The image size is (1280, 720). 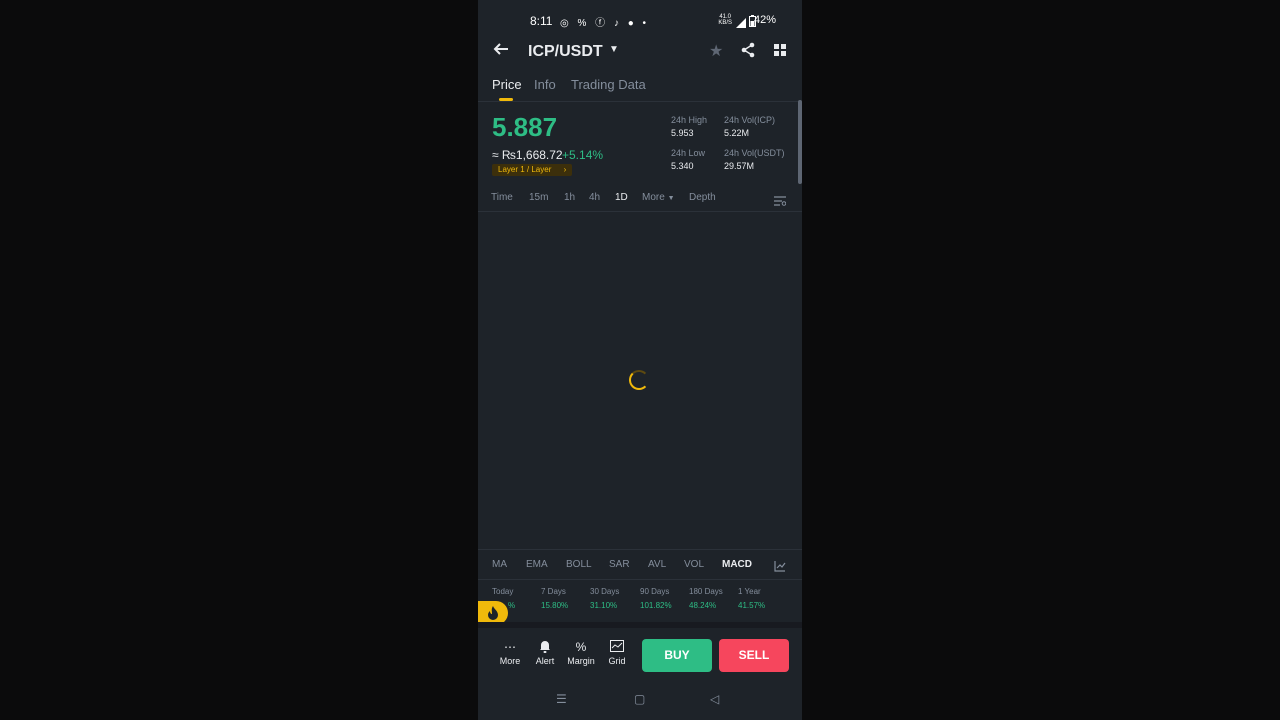 What do you see at coordinates (739, 166) in the screenshot?
I see `vol-usdt-value: 29.57M` at bounding box center [739, 166].